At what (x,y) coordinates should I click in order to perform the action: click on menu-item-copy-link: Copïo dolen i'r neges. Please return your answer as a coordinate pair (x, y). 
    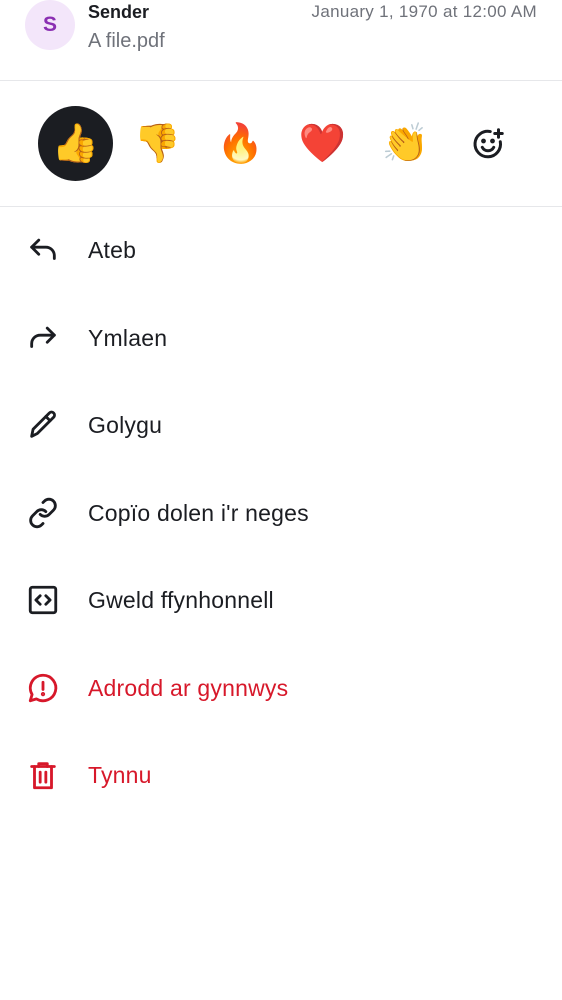
    Looking at the image, I should click on (281, 514).